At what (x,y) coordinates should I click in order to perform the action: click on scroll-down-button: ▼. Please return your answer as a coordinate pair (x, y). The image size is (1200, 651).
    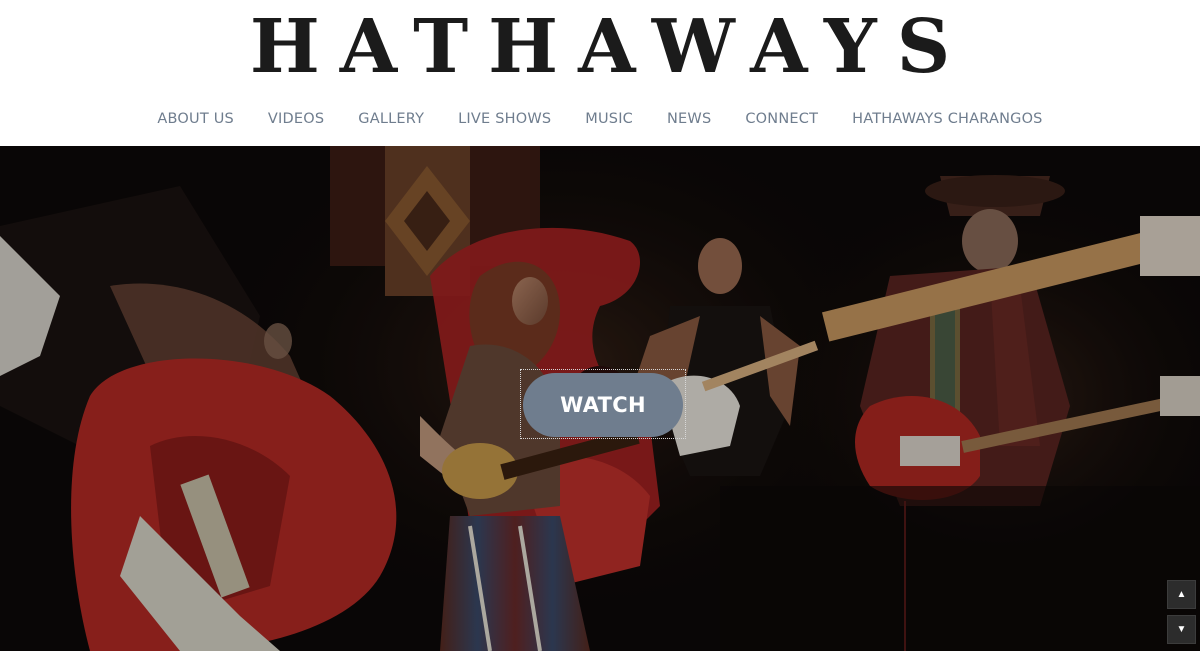
    Looking at the image, I should click on (1181, 629).